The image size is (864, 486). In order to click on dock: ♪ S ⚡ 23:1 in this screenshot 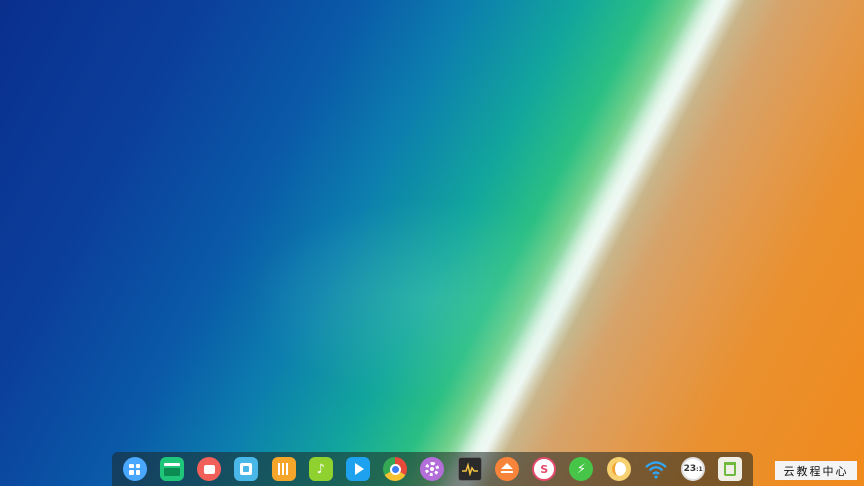, I will do `click(432, 469)`.